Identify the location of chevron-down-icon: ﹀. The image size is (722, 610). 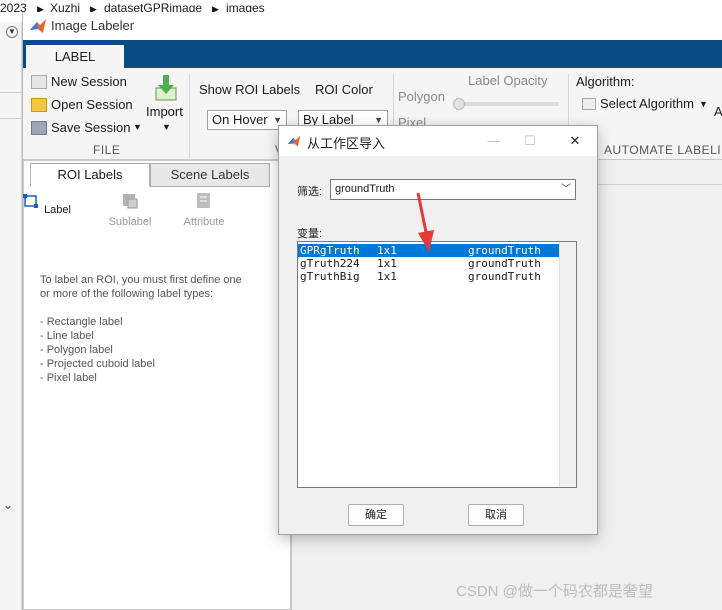
(566, 189).